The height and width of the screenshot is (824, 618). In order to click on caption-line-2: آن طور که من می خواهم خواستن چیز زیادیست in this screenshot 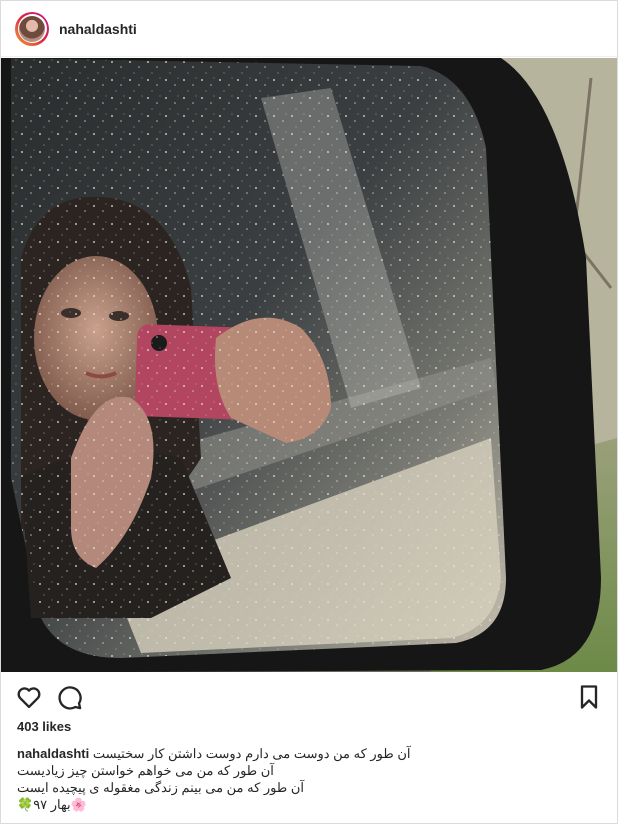, I will do `click(145, 770)`.